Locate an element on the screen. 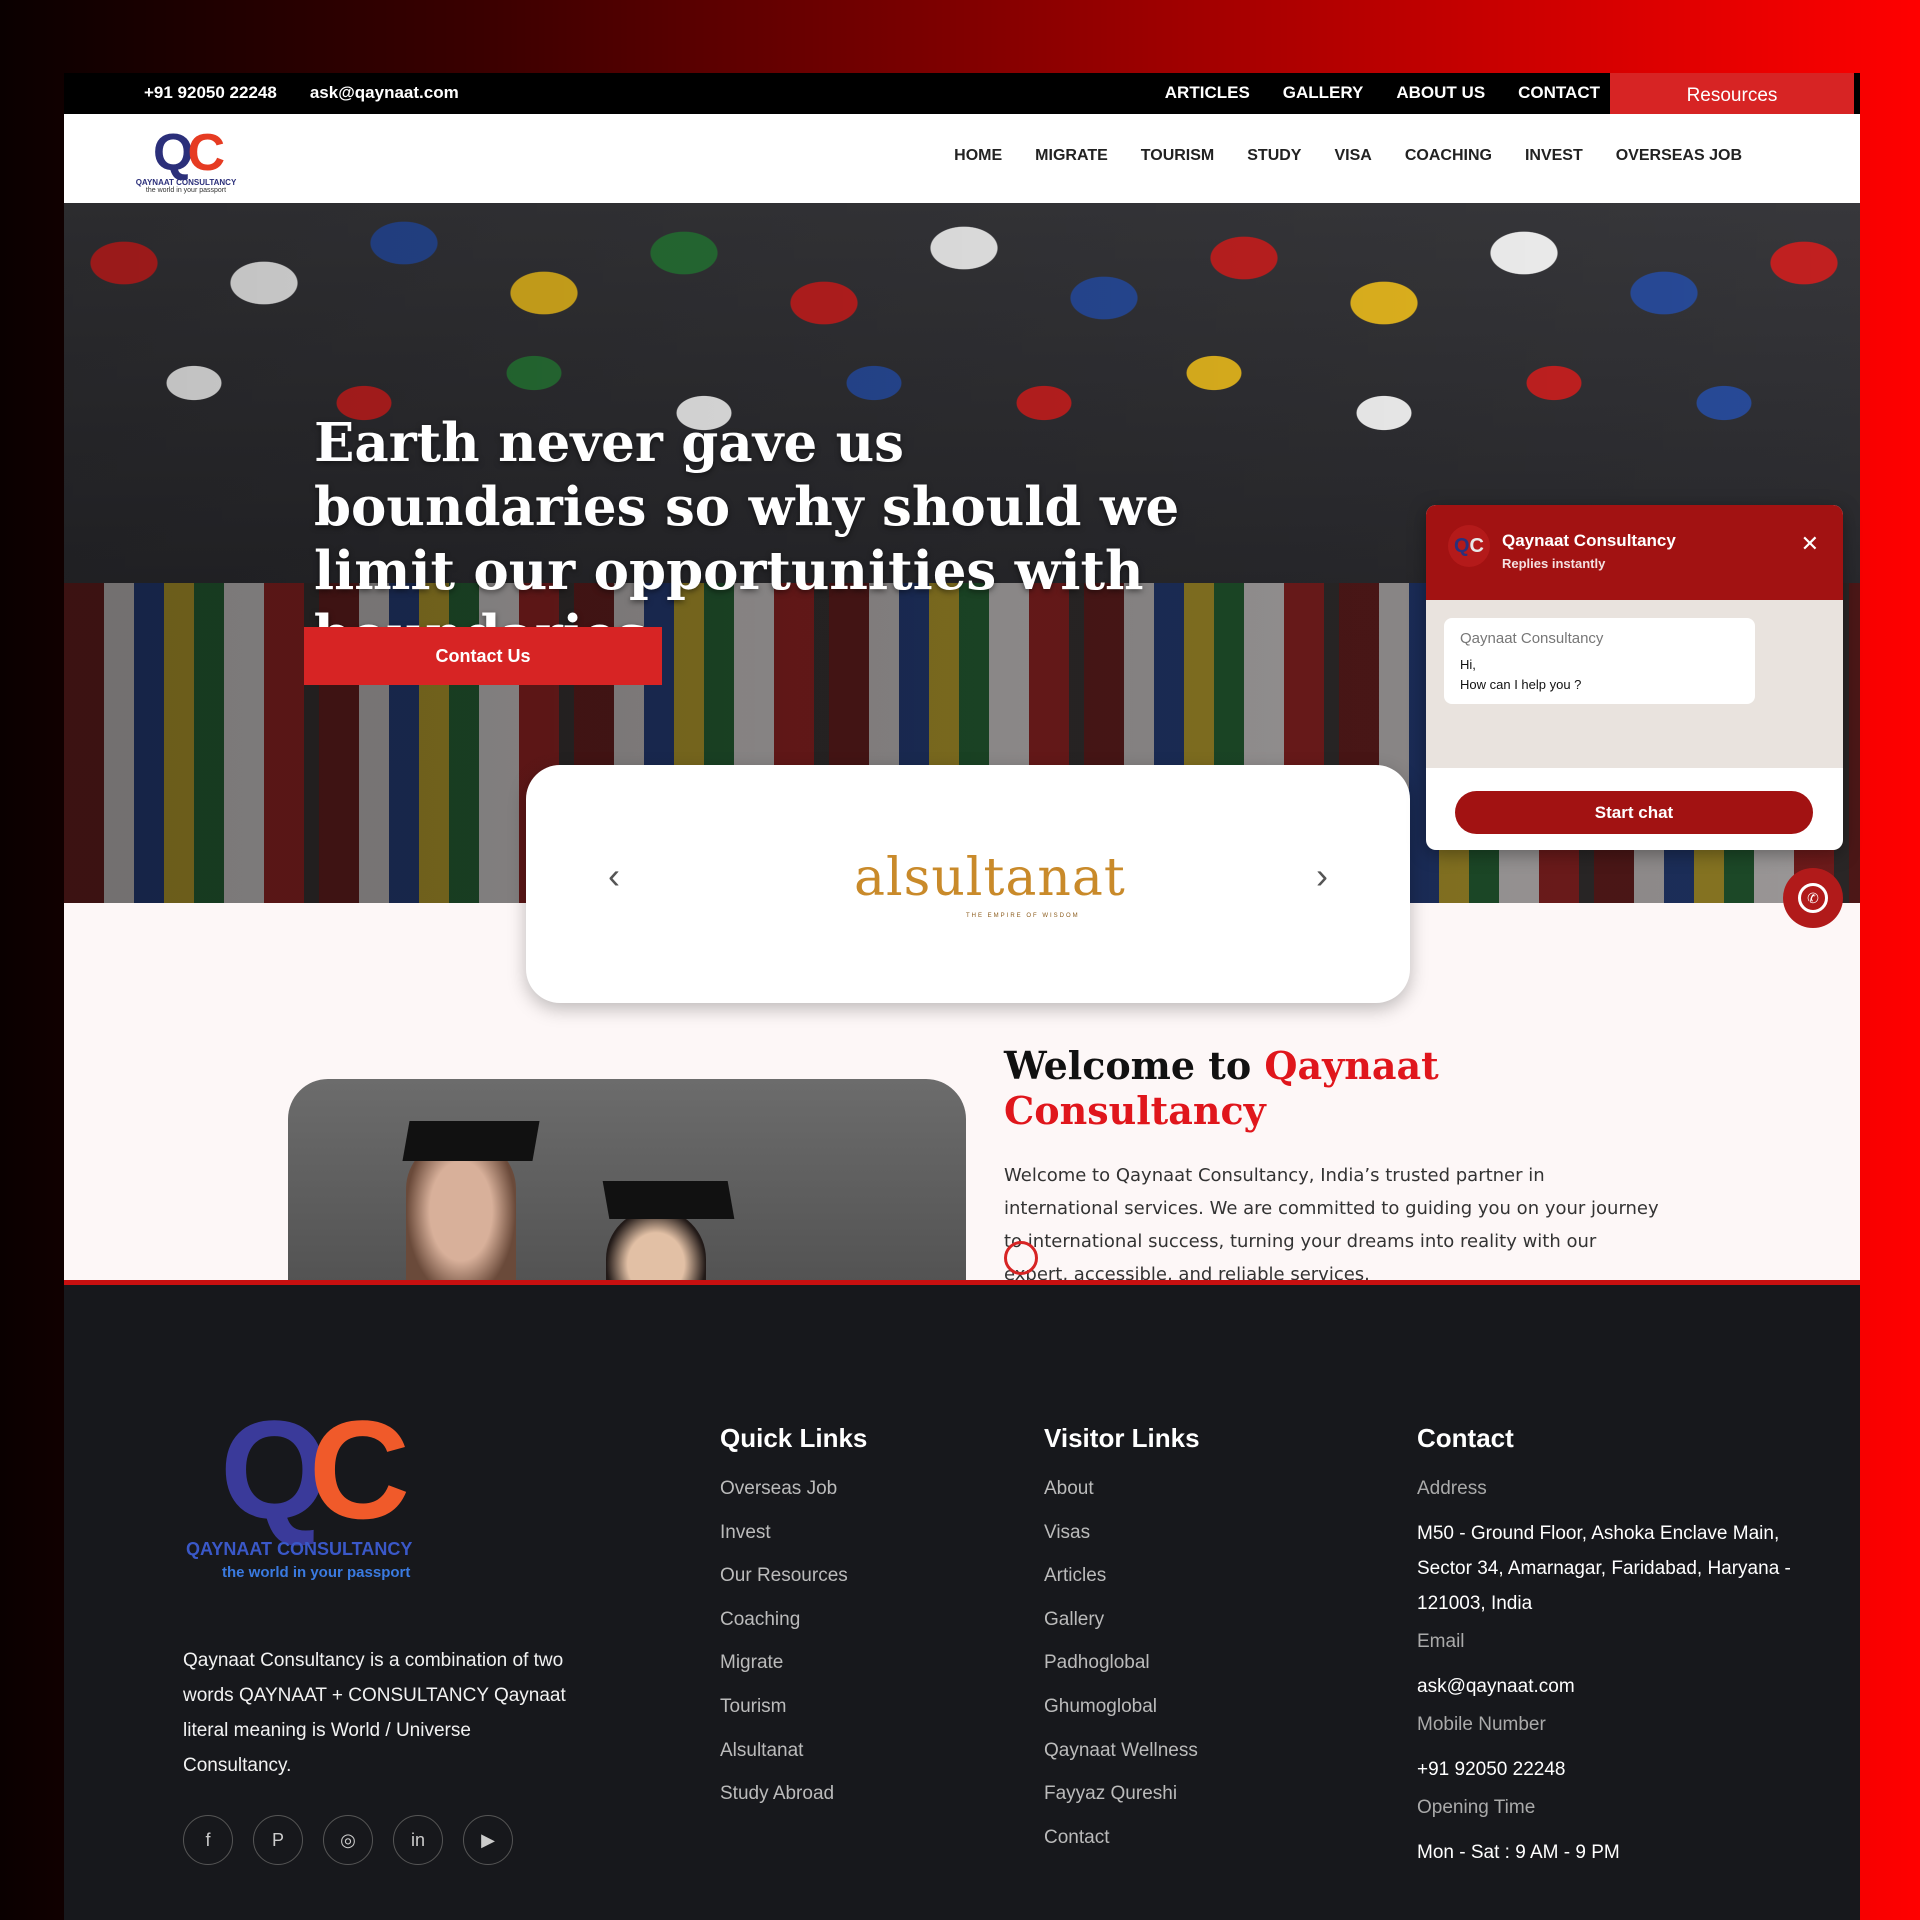  visitor-link: Visas is located at coordinates (1122, 1544).